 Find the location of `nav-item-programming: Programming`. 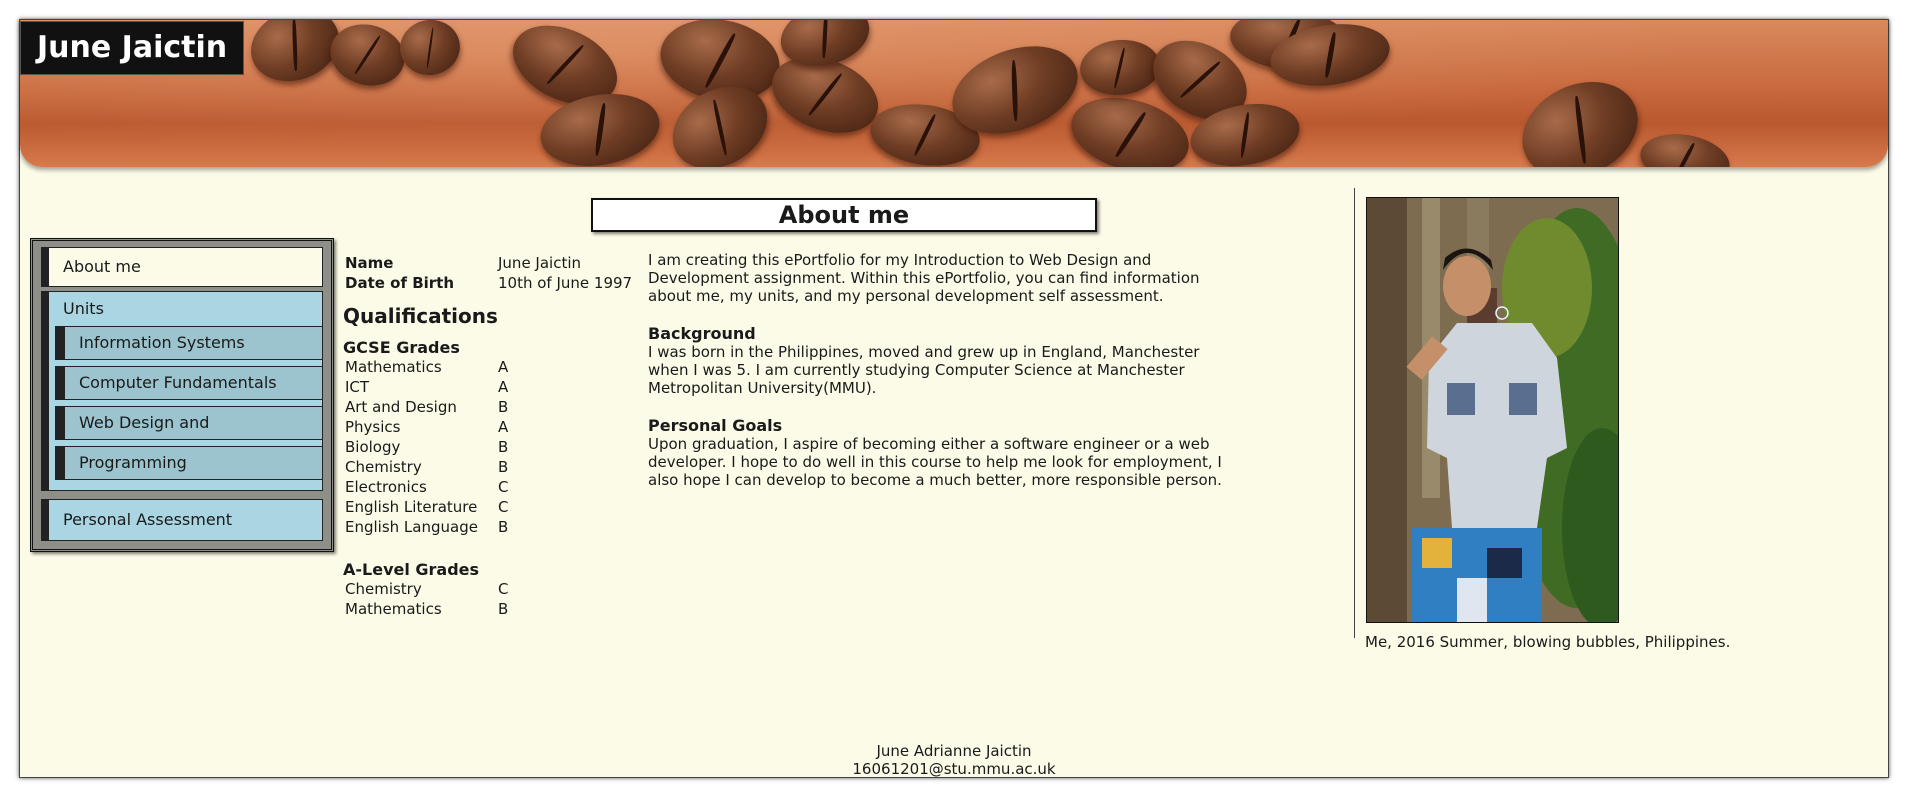

nav-item-programming: Programming is located at coordinates (189, 463).